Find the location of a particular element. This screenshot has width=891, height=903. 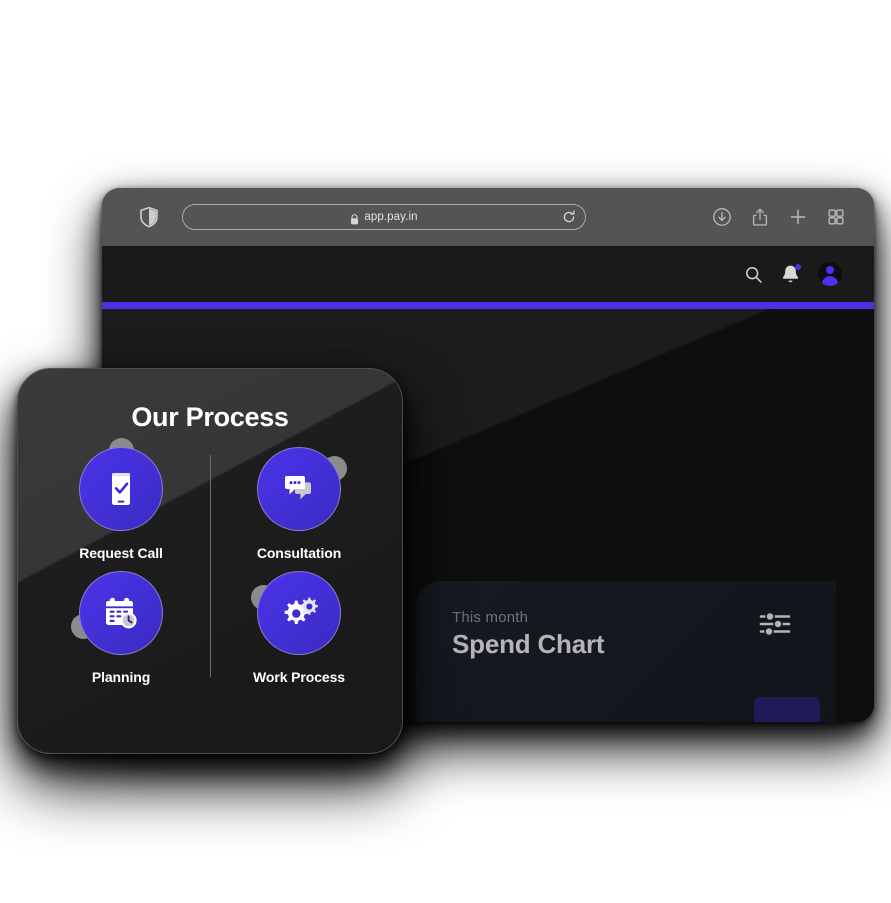

reload-icon is located at coordinates (569, 217).